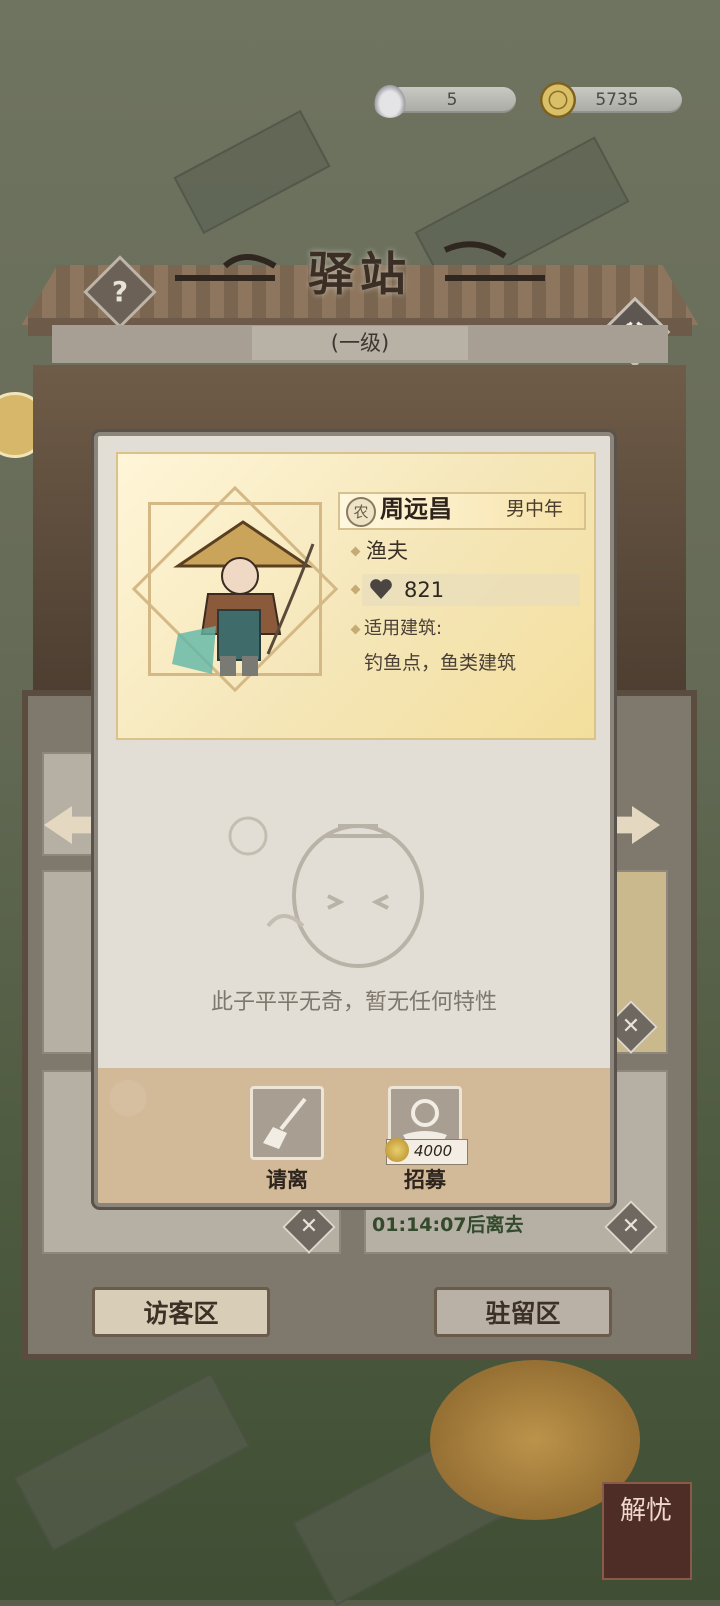 The image size is (720, 1606). Describe the element at coordinates (433, 1151) in the screenshot. I see `recruit-cost: 4000` at that location.